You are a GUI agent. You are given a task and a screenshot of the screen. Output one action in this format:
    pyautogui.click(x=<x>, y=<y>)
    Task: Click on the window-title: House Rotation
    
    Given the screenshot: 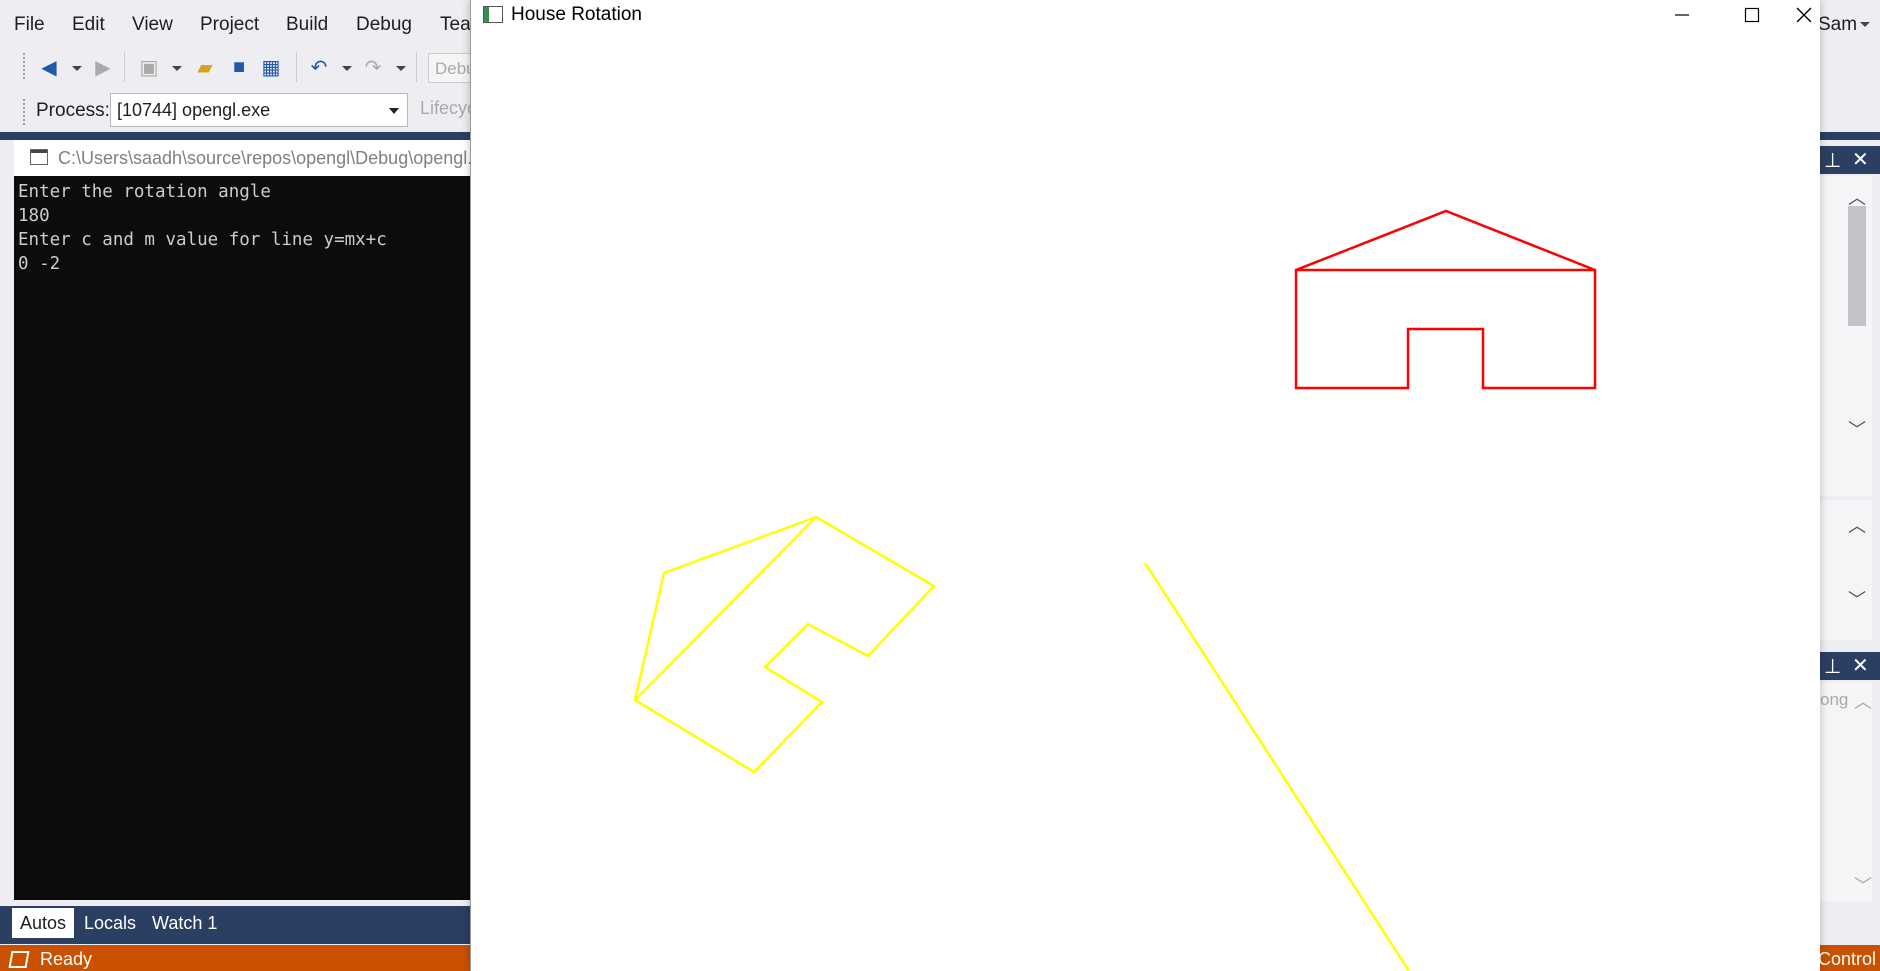 What is the action you would take?
    pyautogui.click(x=576, y=14)
    